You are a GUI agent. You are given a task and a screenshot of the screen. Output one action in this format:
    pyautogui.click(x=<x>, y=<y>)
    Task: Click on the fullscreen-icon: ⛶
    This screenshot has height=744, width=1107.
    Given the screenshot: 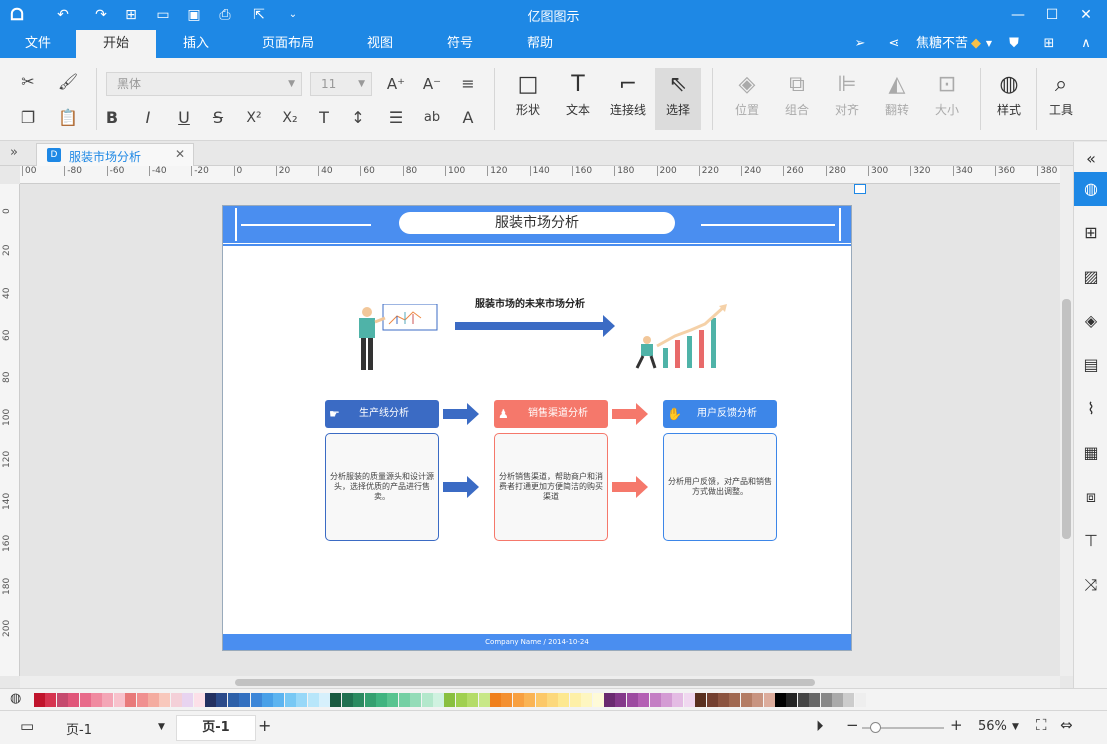 What is the action you would take?
    pyautogui.click(x=1041, y=725)
    